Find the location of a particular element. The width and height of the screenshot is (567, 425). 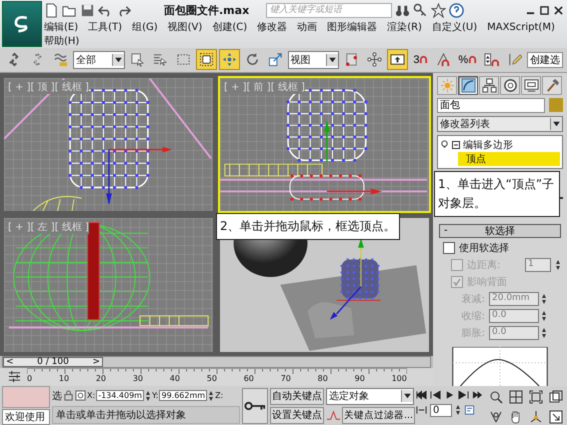

menu-item: 创建(C) is located at coordinates (230, 27).